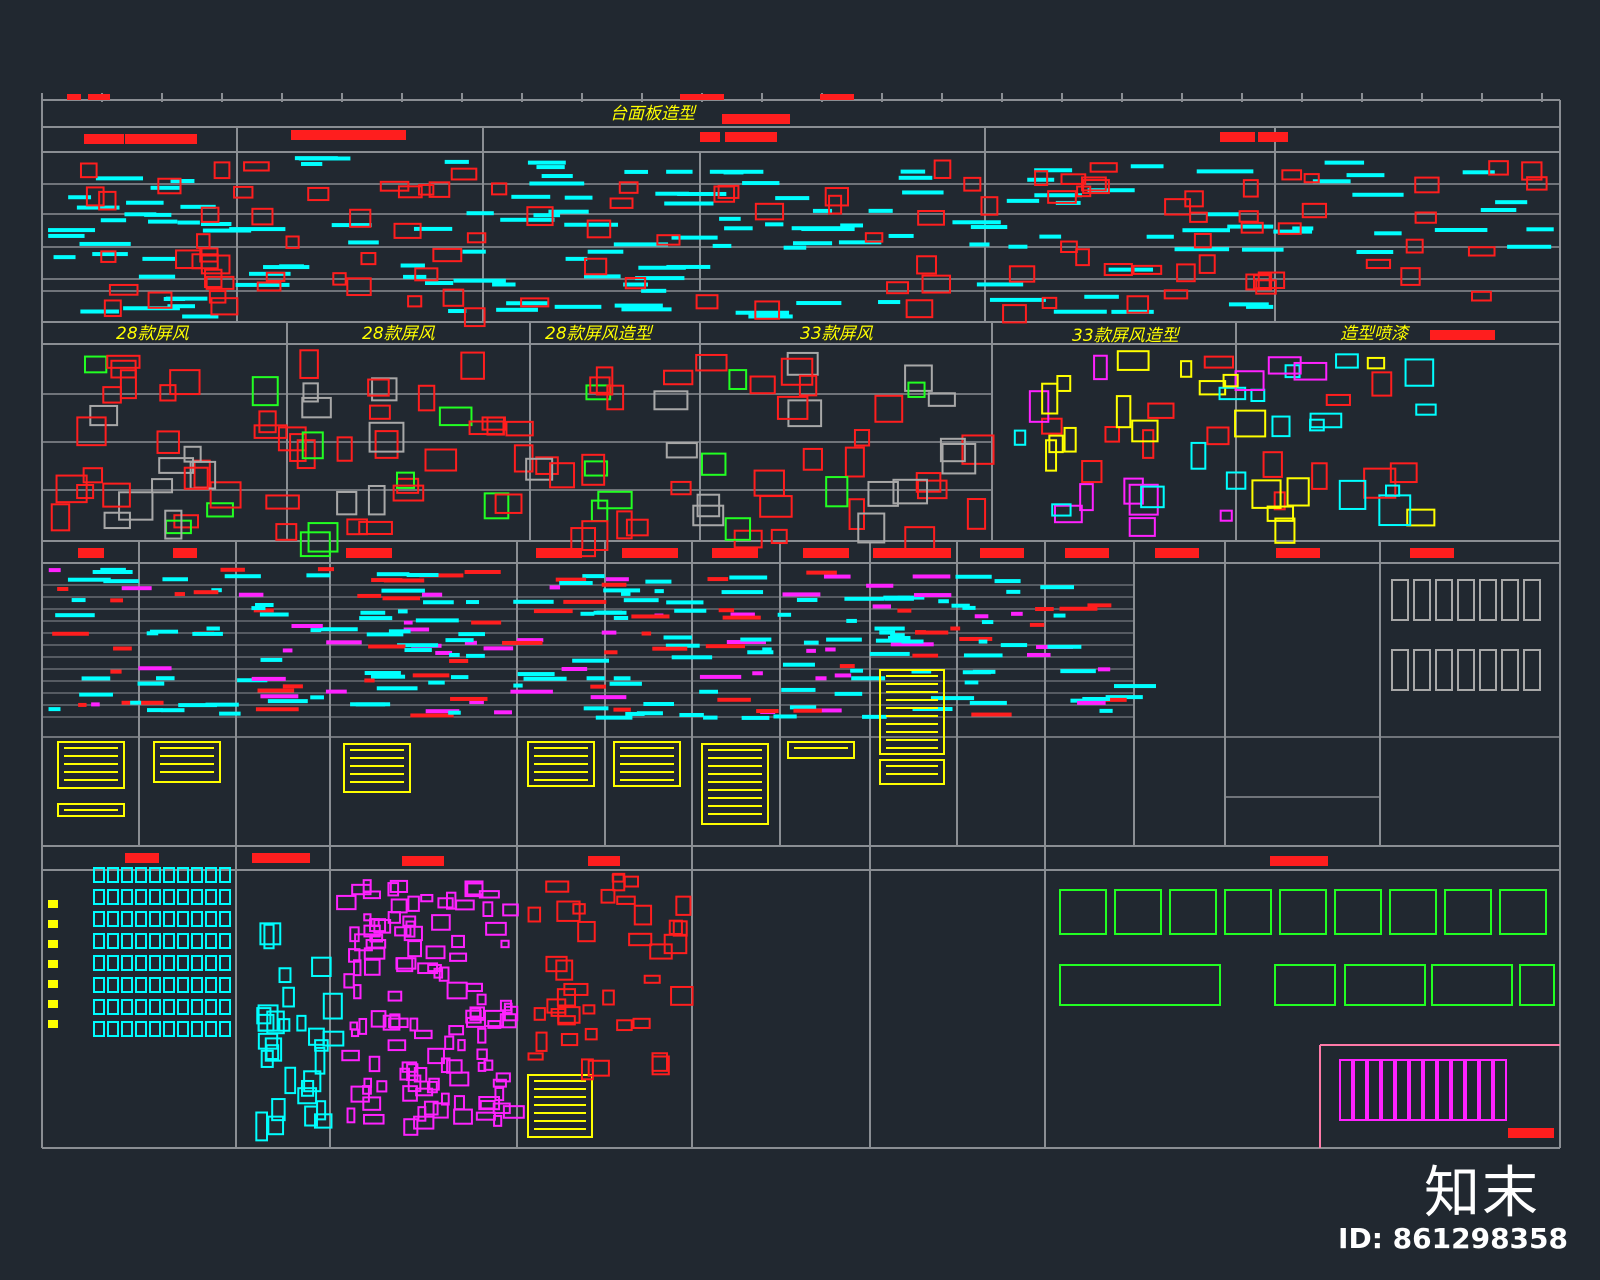 This screenshot has width=1600, height=1280. I want to click on cabinet-elevation, so click(1140, 985).